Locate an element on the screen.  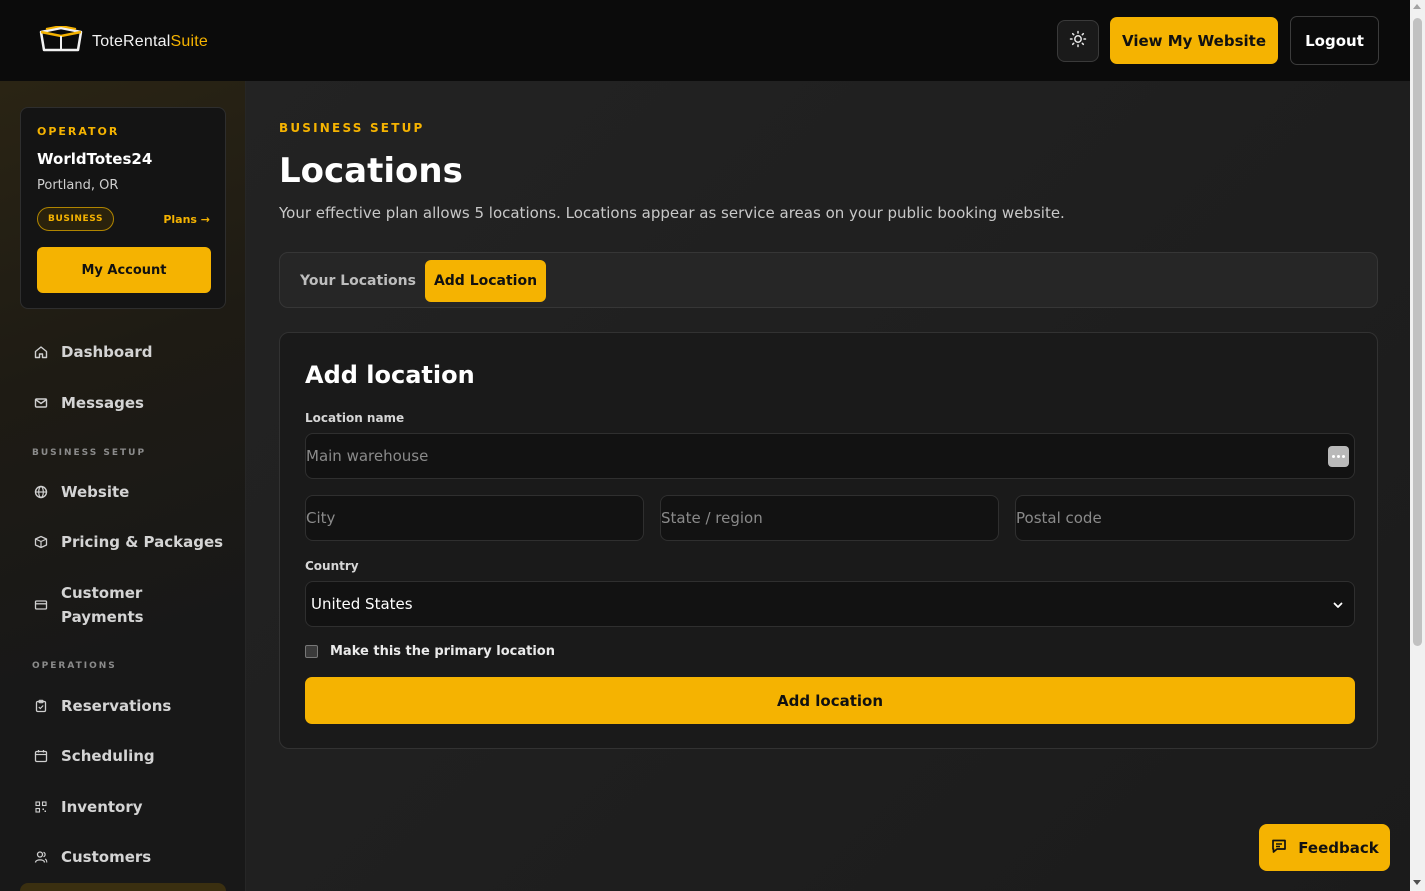
tab-add-location: Add Location is located at coordinates (485, 281).